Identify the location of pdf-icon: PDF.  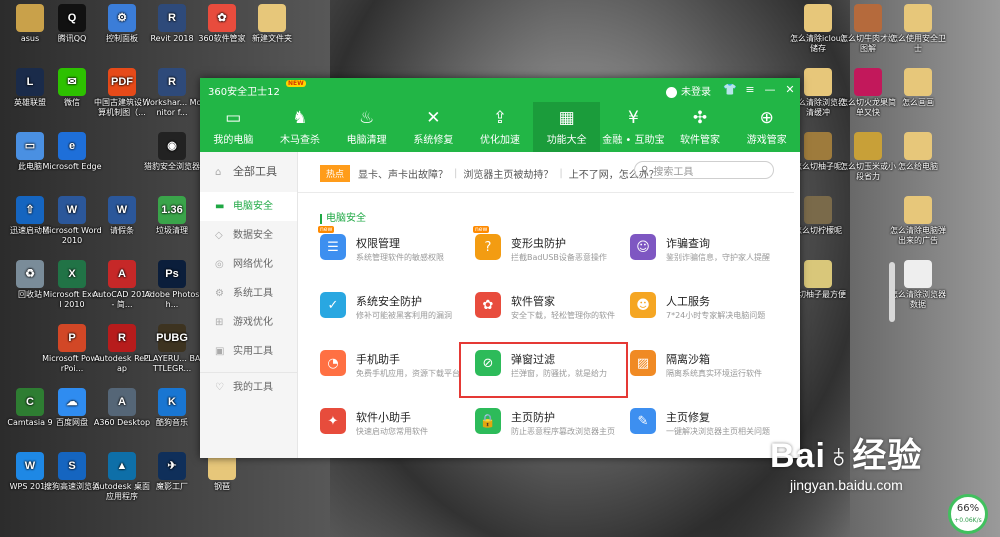
(122, 82).